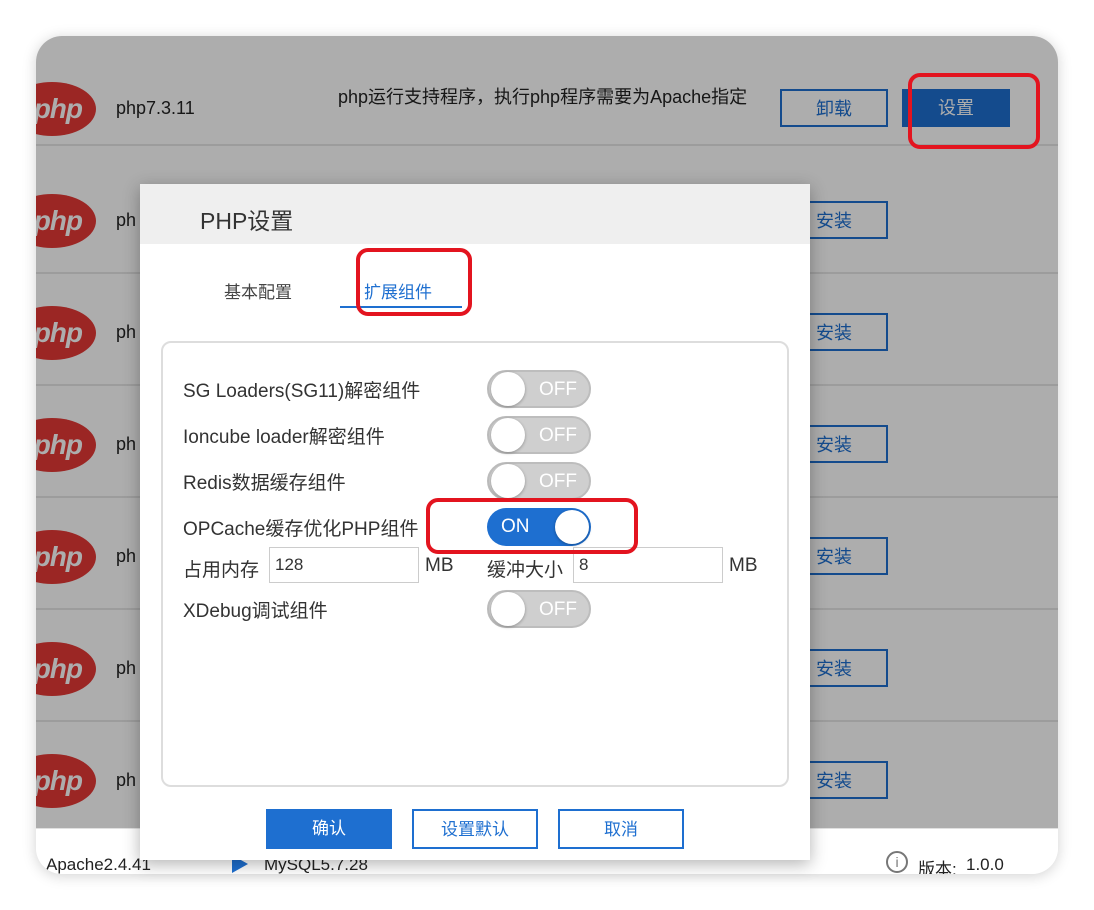  I want to click on ioncube-toggle: OFF, so click(539, 435).